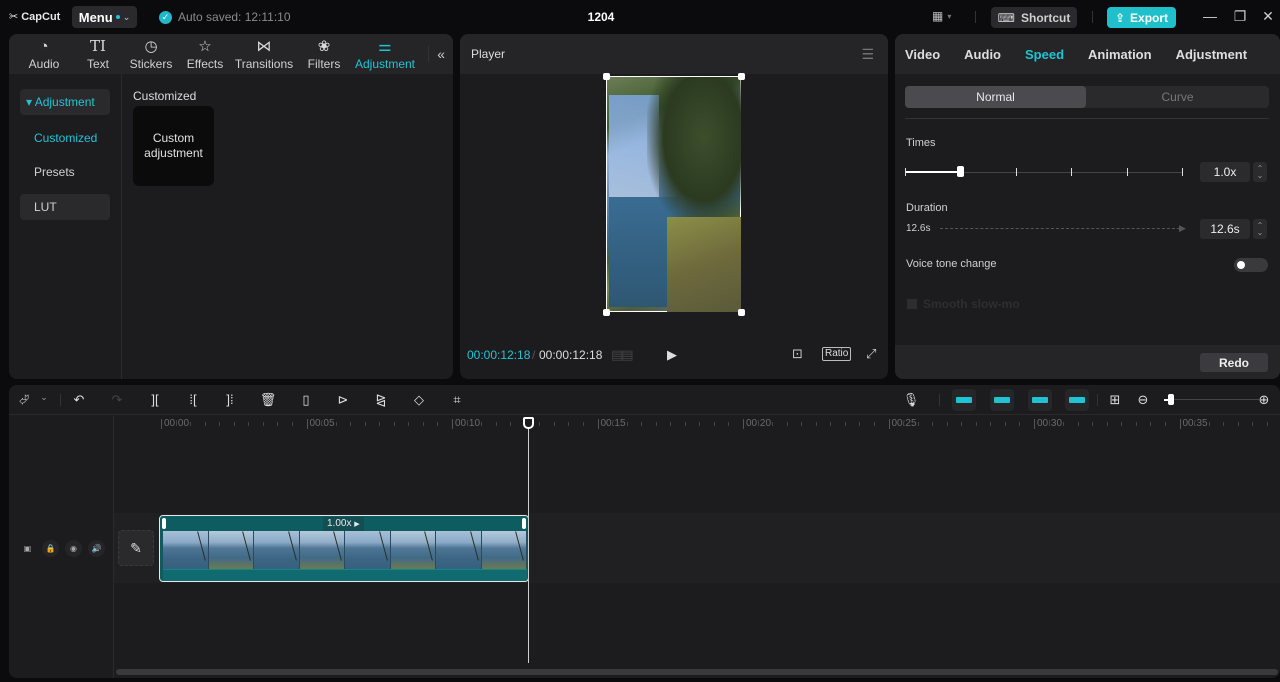  Describe the element at coordinates (1177, 97) in the screenshot. I see `curve-mode-button: Curve` at that location.